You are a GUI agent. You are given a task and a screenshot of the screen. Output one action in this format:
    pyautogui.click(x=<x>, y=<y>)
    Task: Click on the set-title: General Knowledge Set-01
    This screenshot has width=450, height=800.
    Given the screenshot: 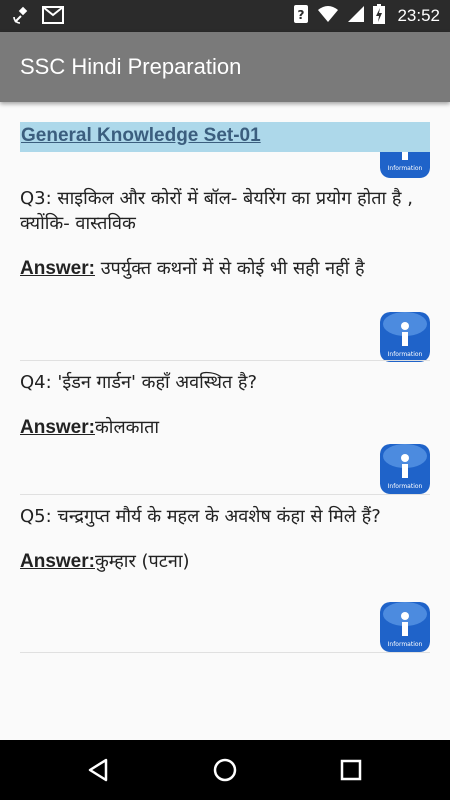 What is the action you would take?
    pyautogui.click(x=141, y=135)
    